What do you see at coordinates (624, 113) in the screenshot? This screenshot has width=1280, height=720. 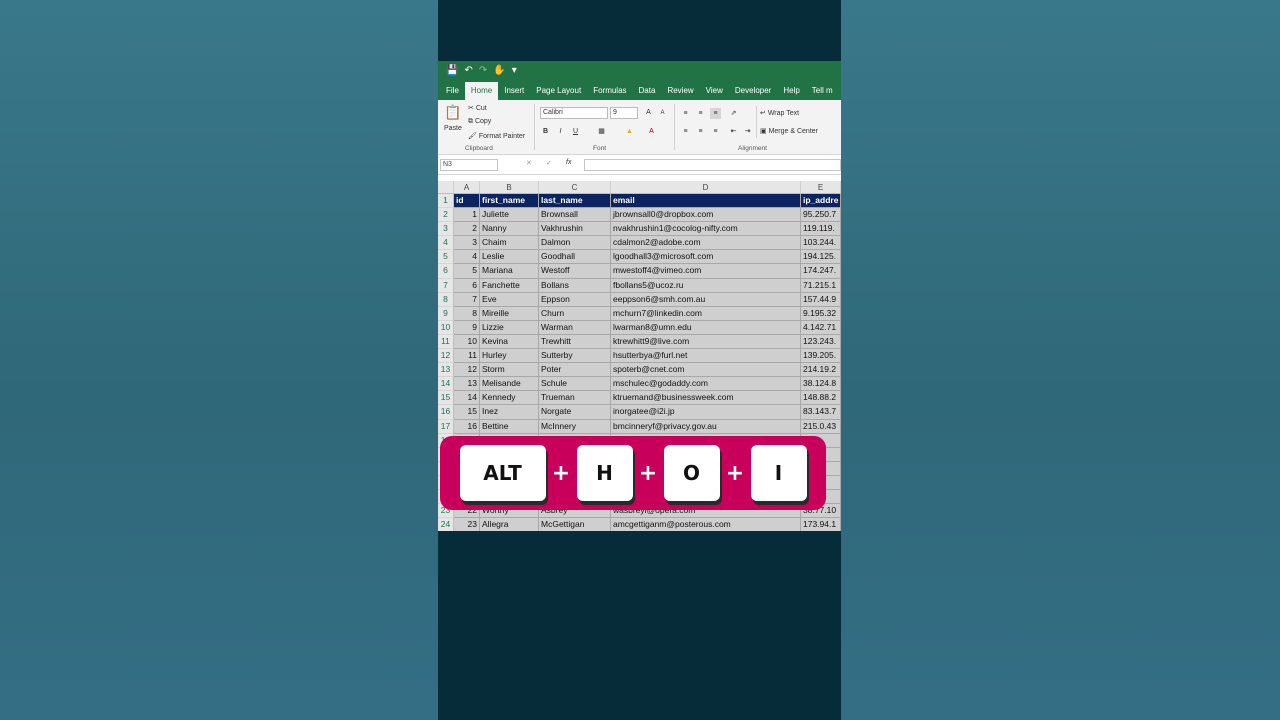 I see `font-size-select: 9` at bounding box center [624, 113].